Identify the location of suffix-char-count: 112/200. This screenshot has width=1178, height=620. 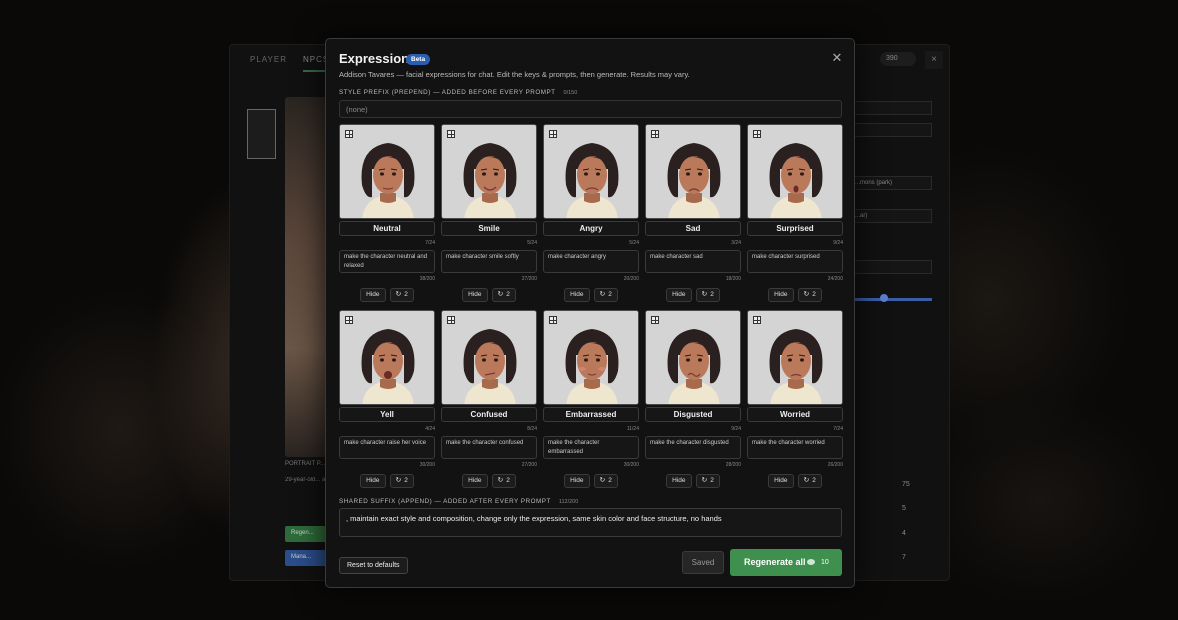
(568, 502).